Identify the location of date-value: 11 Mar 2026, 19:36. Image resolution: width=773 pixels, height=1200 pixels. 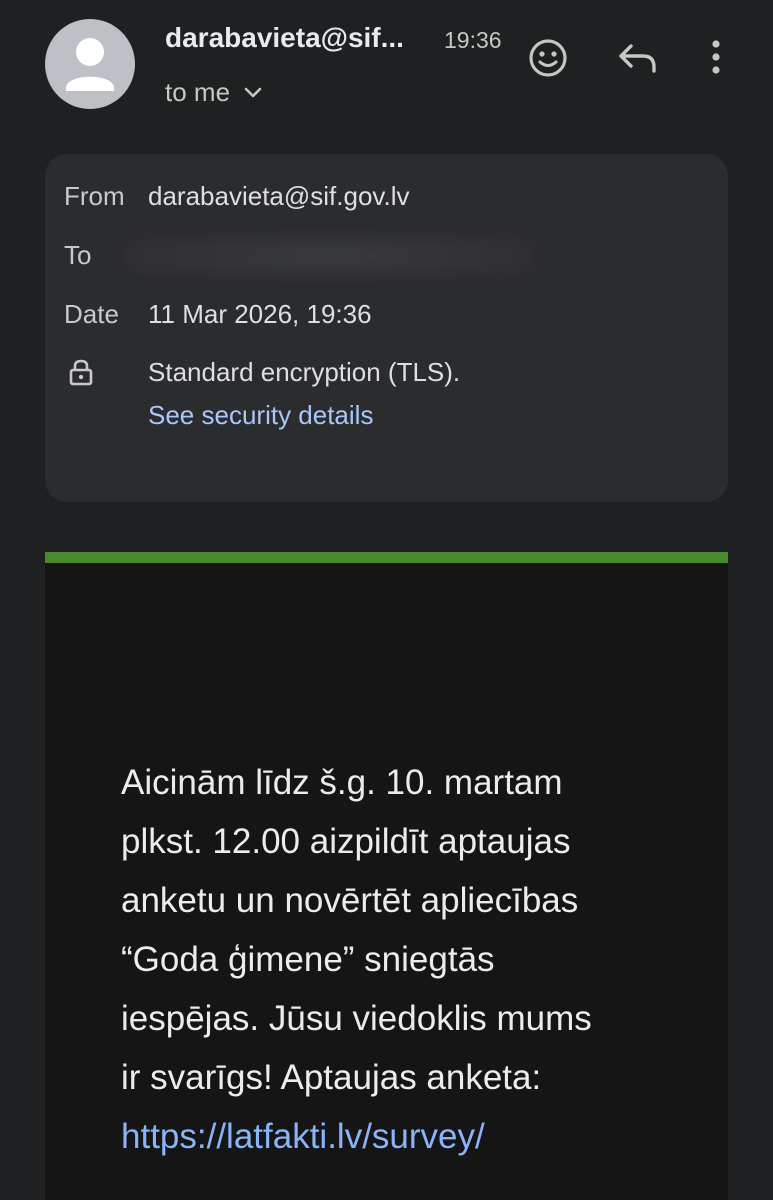
(260, 314).